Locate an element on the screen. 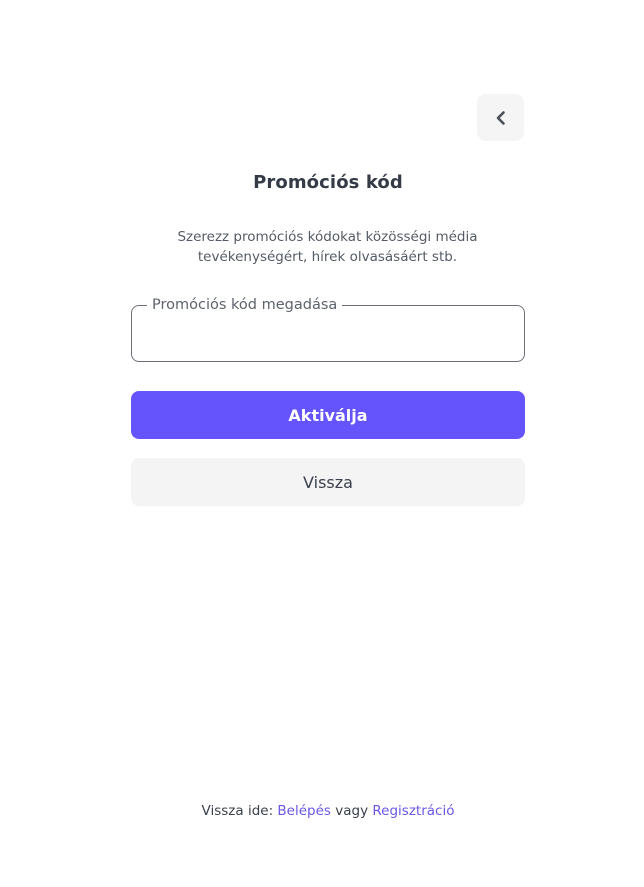 The image size is (644, 887). chevron-left-icon is located at coordinates (500, 117).